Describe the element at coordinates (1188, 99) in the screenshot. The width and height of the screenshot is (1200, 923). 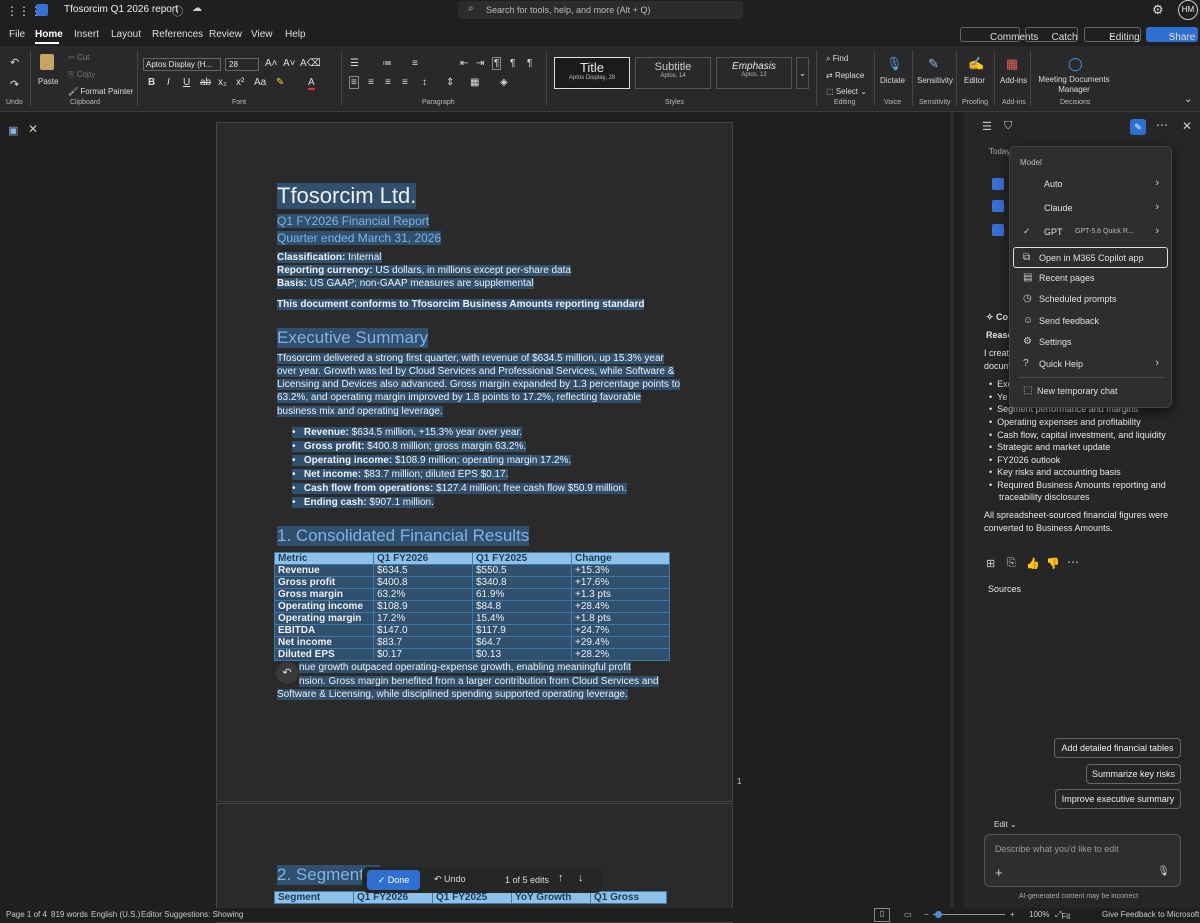
I see `ribbon-collapse-icon: ⌄` at that location.